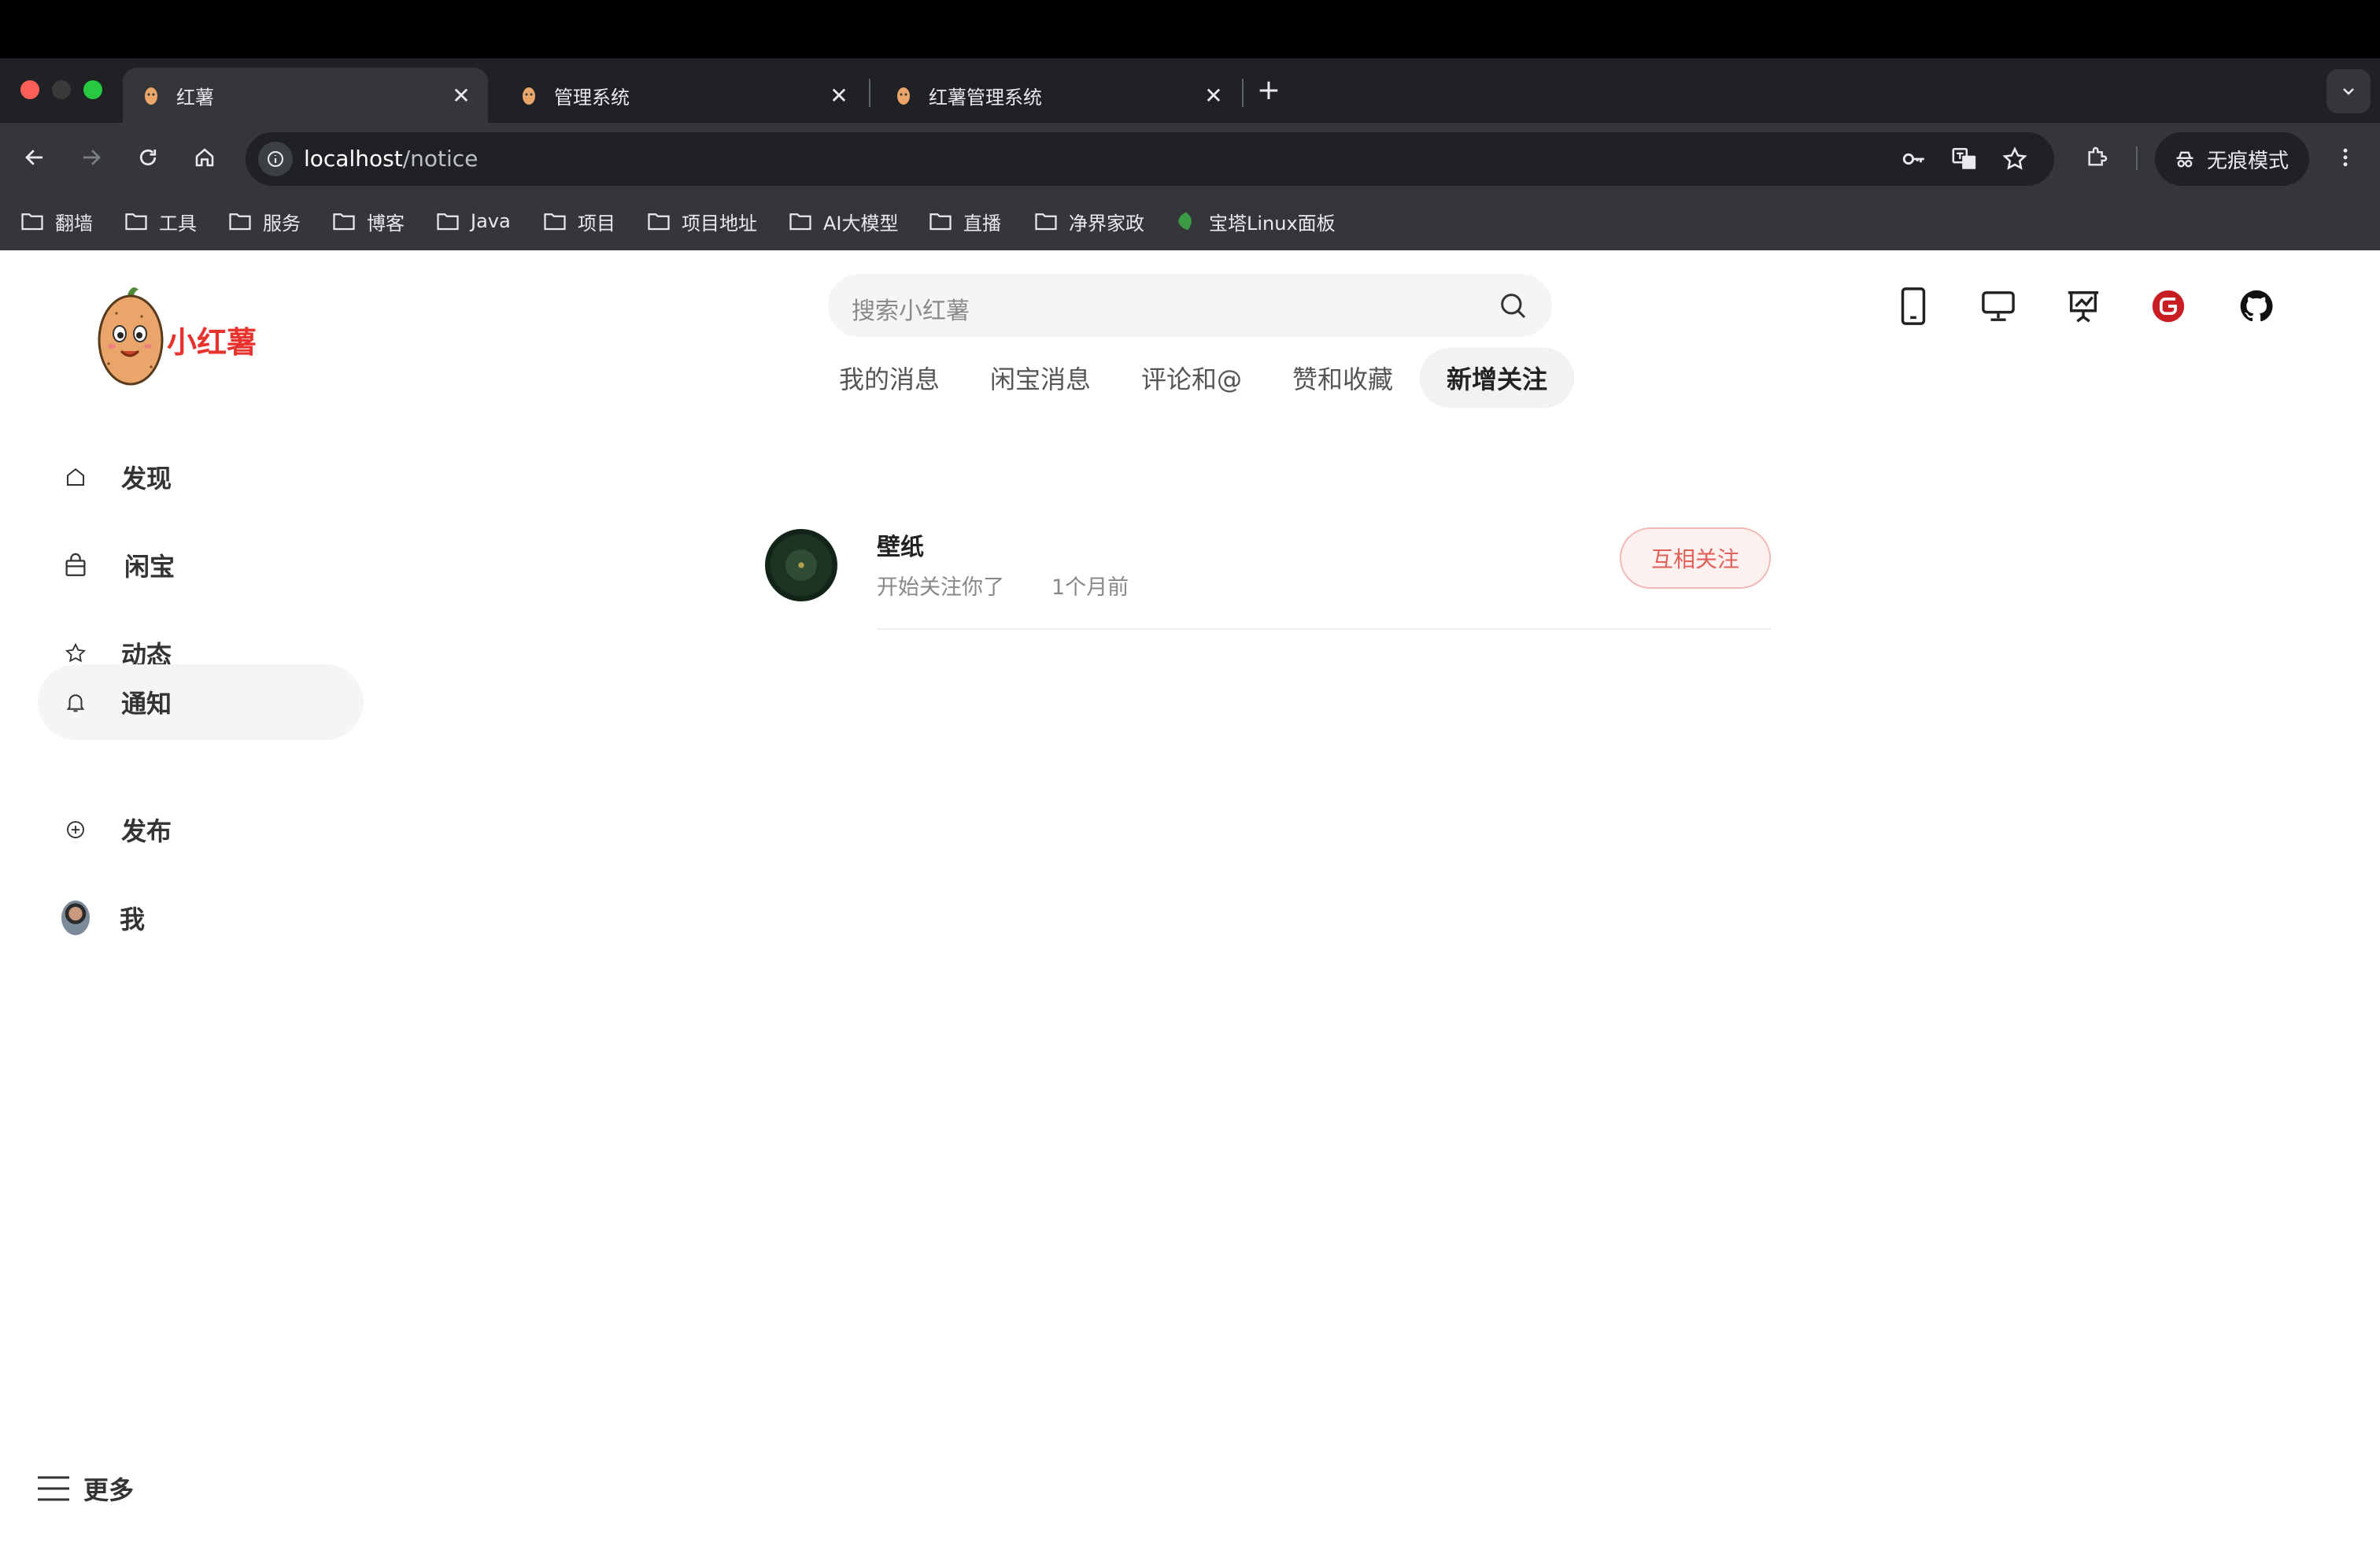  Describe the element at coordinates (195, 97) in the screenshot. I see `tab-title: 红薯` at that location.